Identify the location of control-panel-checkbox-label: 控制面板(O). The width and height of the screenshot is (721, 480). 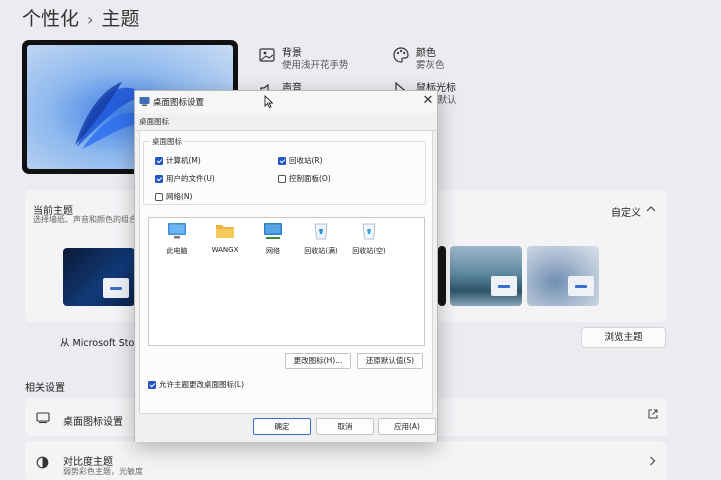
(310, 178).